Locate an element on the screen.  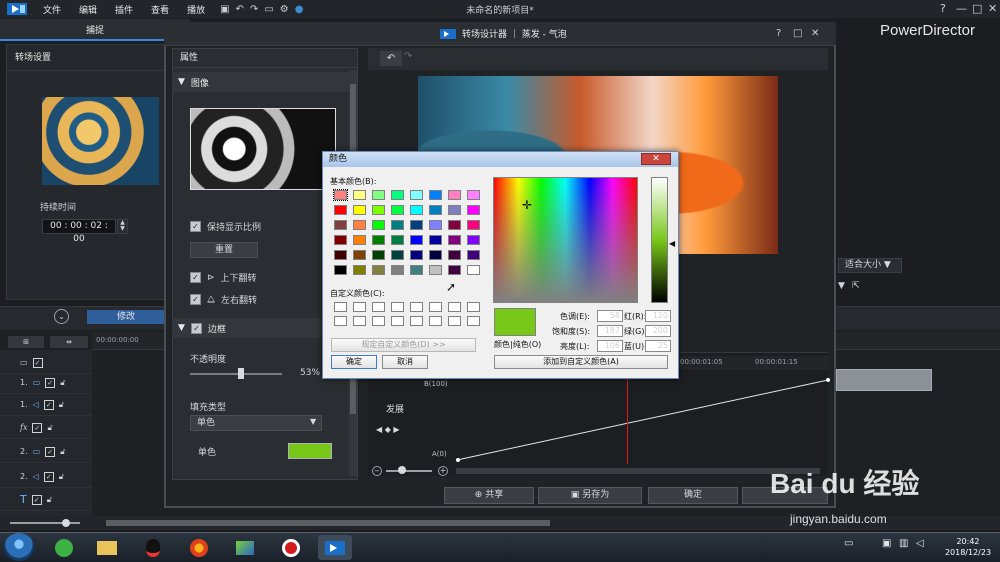
start-button-icon is located at coordinates (19, 547).